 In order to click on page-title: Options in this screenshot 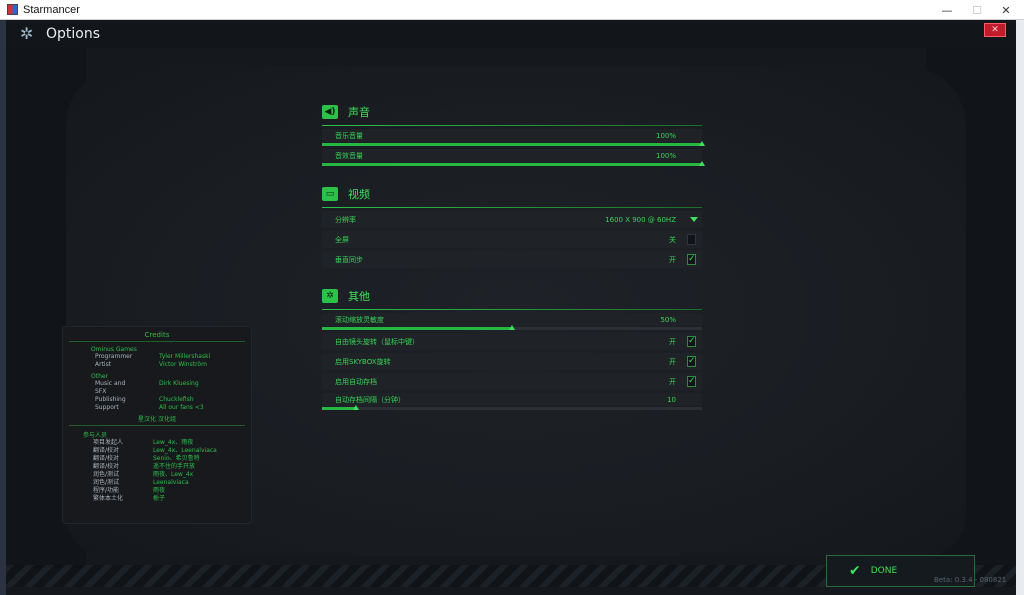, I will do `click(73, 34)`.